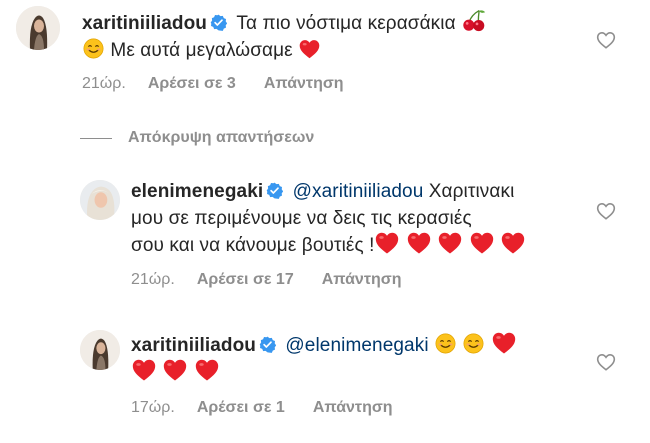 The image size is (650, 443). Describe the element at coordinates (358, 191) in the screenshot. I see `mention-link: @xaritiniiliadou` at that location.